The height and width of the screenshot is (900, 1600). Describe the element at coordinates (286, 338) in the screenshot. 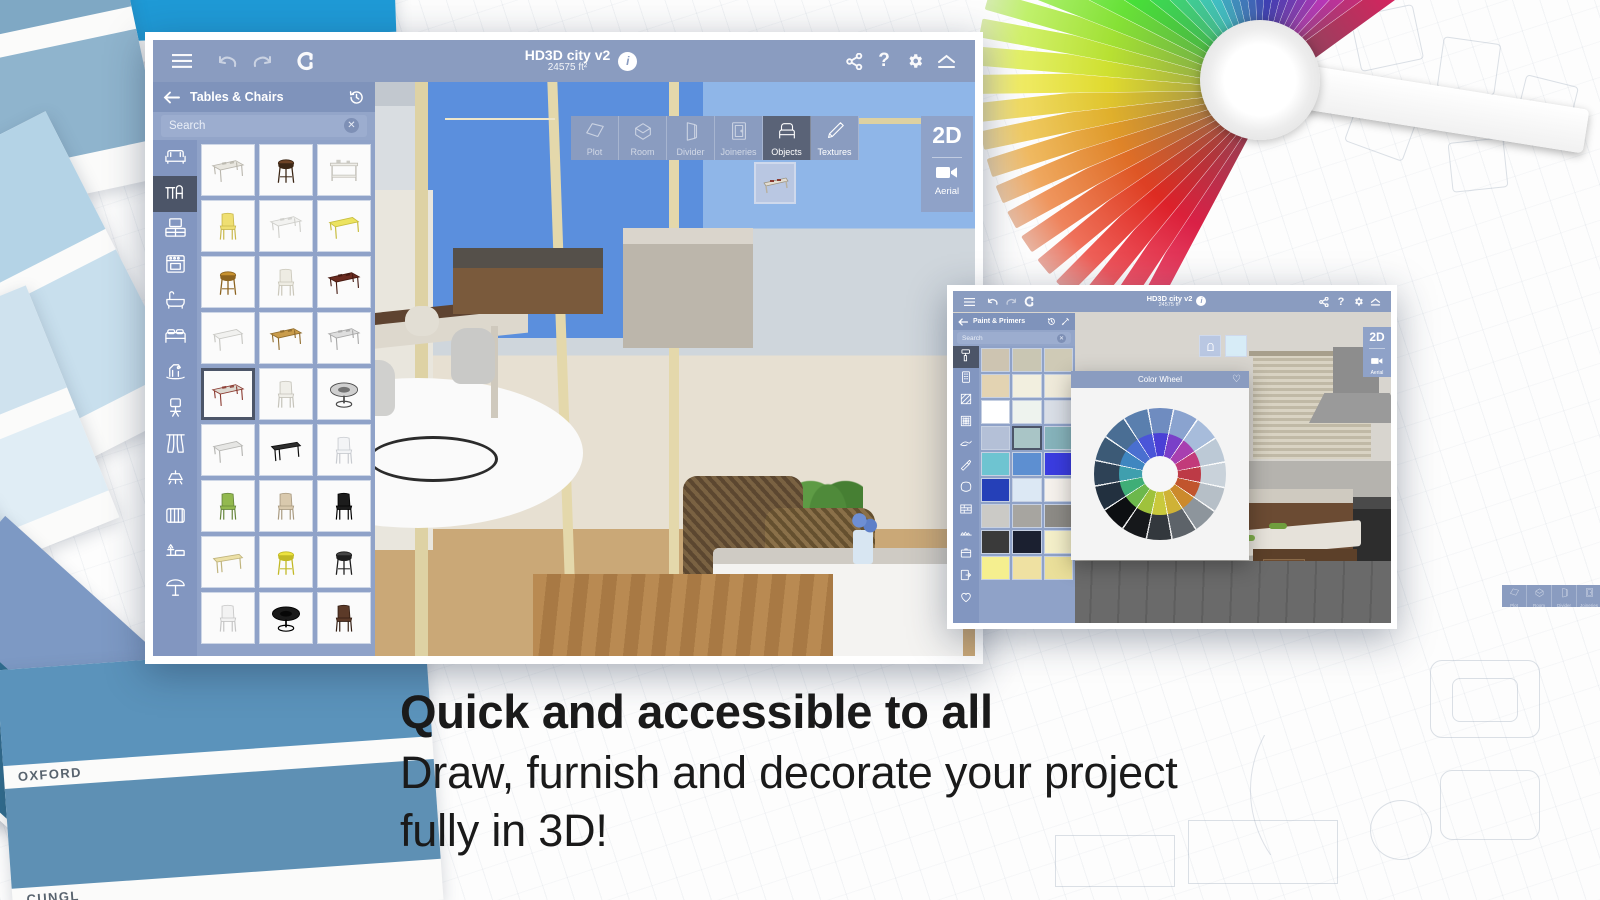

I see `furniture-thumb-wood-dining-set` at that location.